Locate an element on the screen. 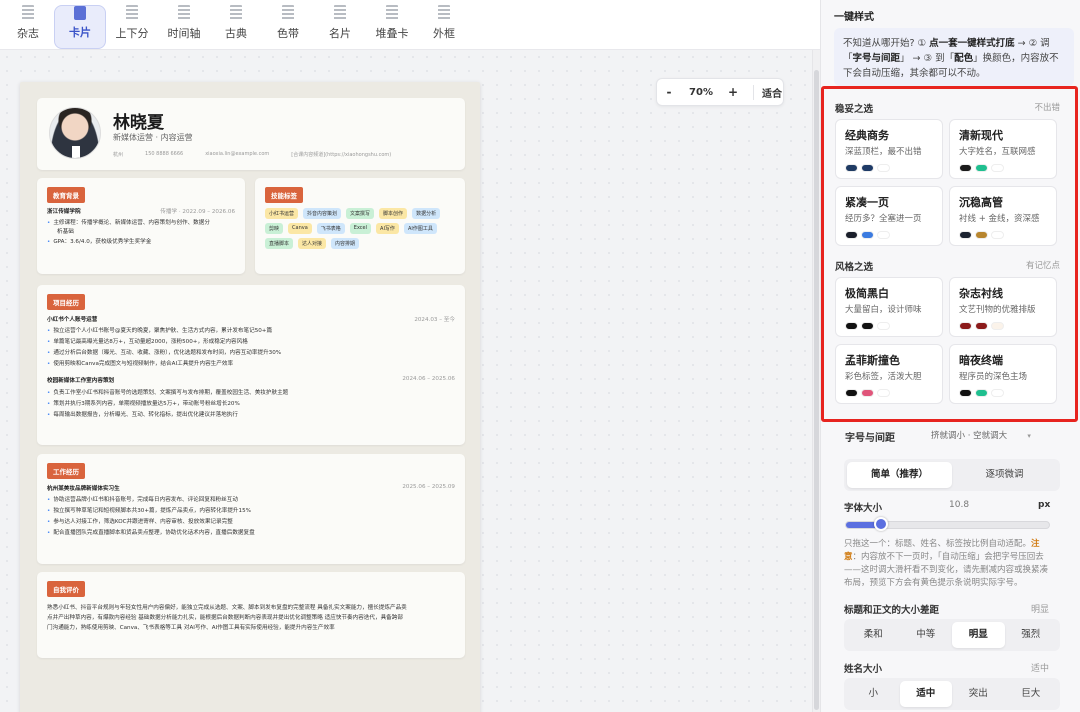 Image resolution: width=1080 pixels, height=712 pixels. work-period: 2025.06 – 2025.09 is located at coordinates (428, 487).